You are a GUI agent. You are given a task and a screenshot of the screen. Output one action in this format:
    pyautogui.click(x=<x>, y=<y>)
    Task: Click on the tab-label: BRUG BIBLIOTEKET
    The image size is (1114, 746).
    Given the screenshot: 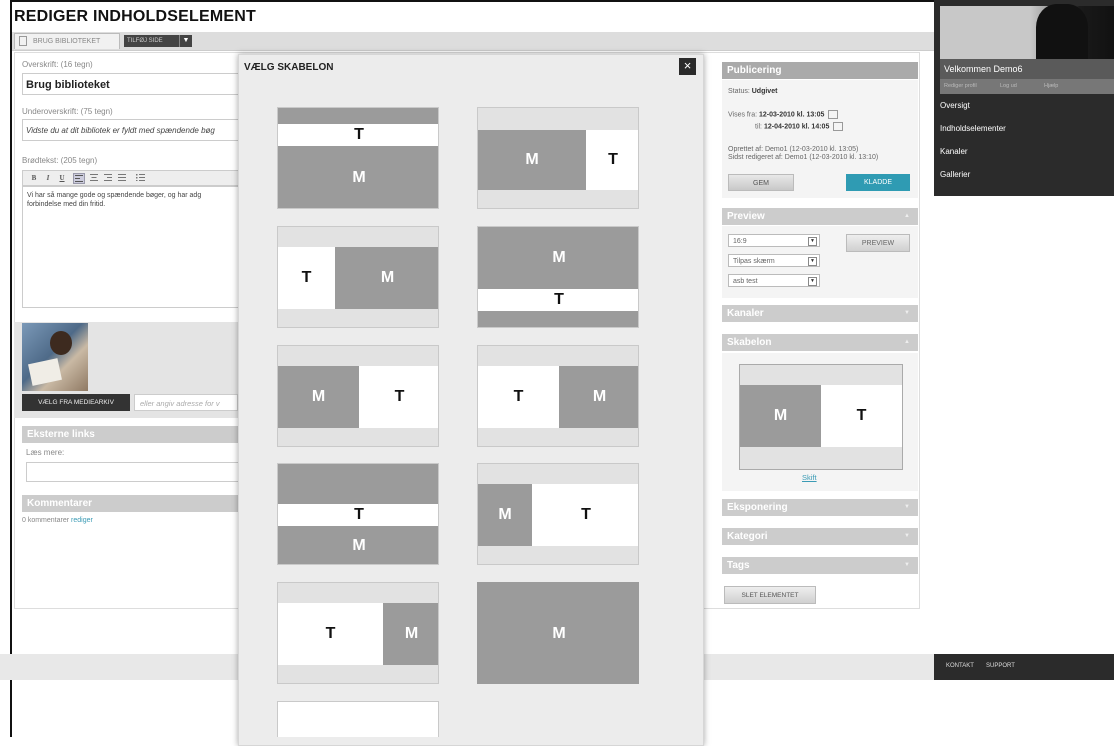 What is the action you would take?
    pyautogui.click(x=67, y=41)
    